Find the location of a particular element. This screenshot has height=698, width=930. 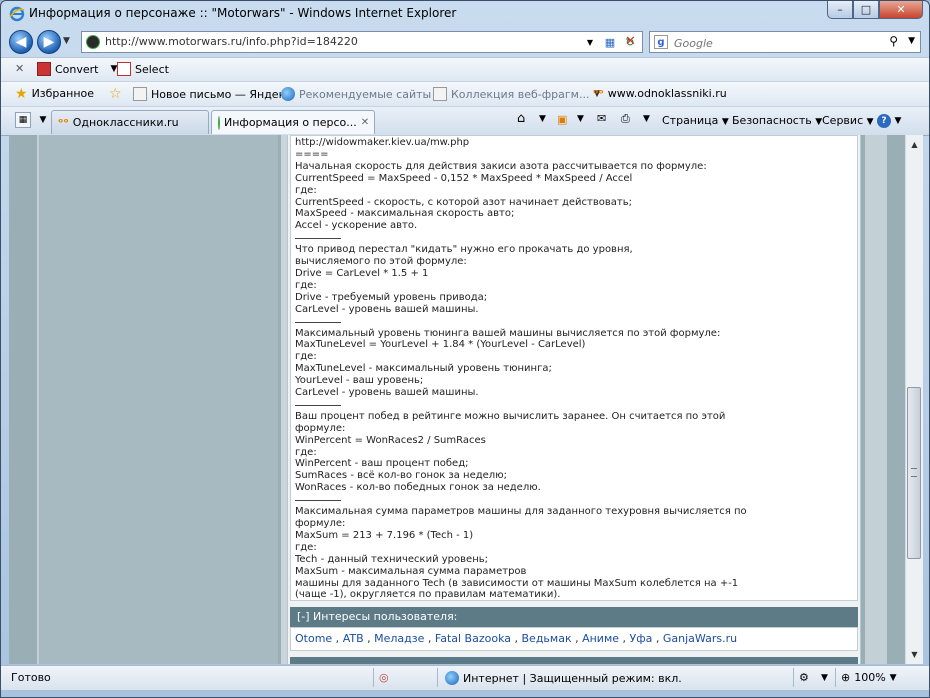

search-box: g ⚲ ▼ is located at coordinates (785, 42).